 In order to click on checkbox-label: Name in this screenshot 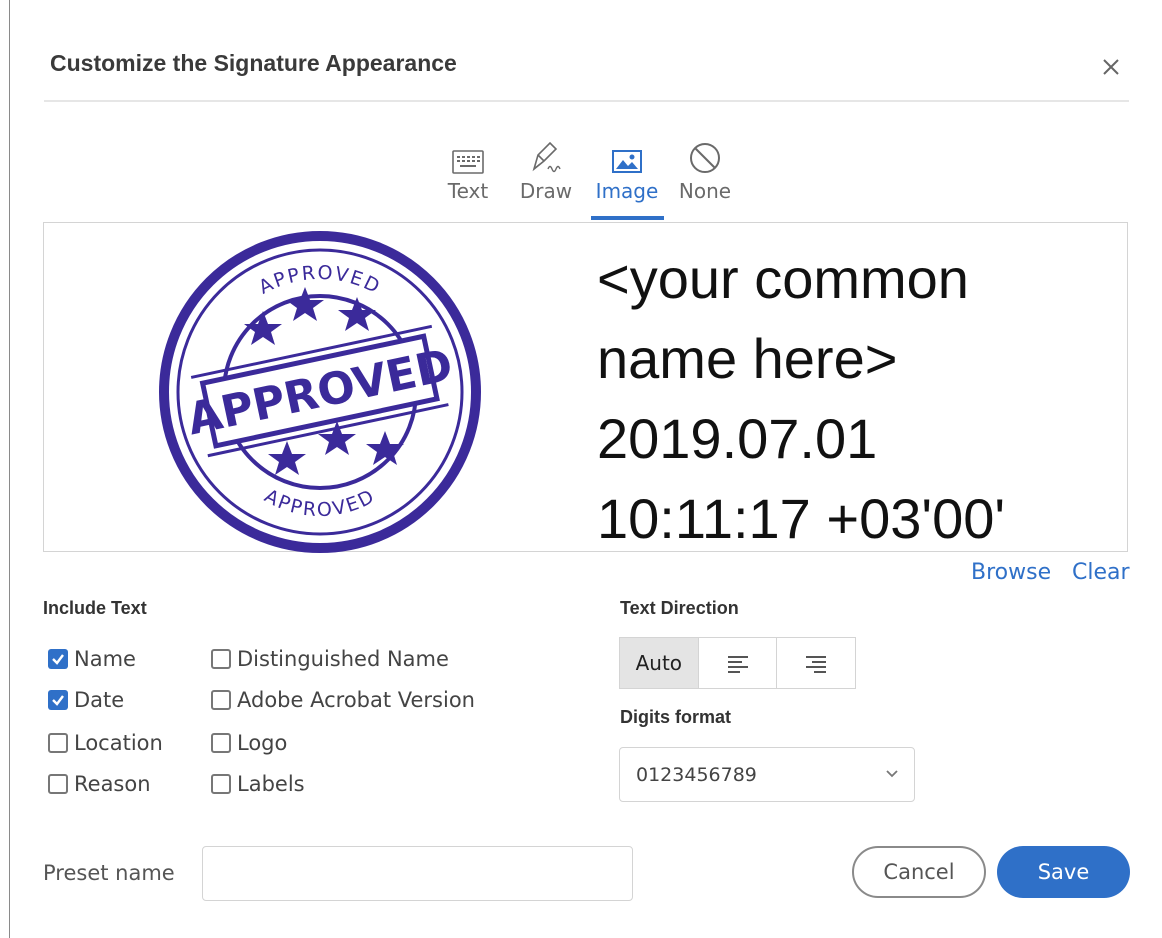, I will do `click(105, 659)`.